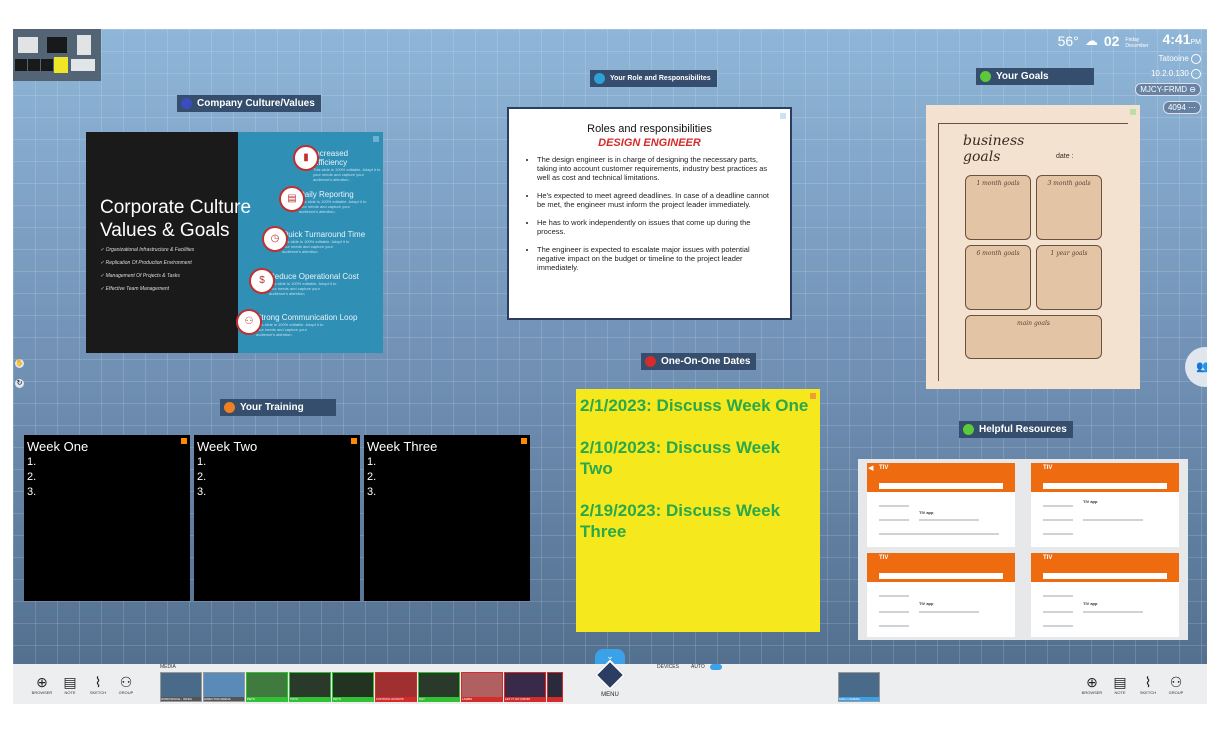 The height and width of the screenshot is (730, 1223). I want to click on menu-button: MENU, so click(610, 681).